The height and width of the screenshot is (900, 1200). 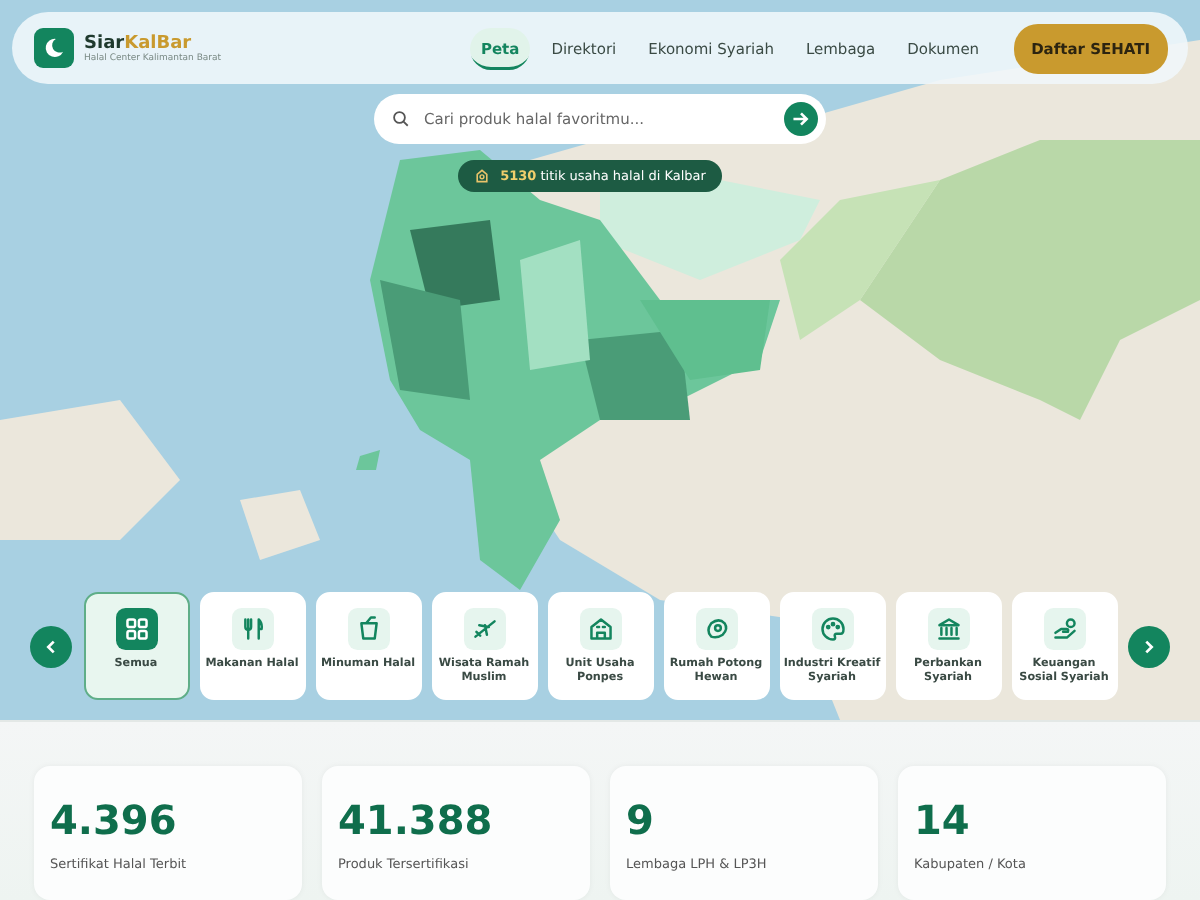 What do you see at coordinates (252, 629) in the screenshot?
I see `fork-knife-icon` at bounding box center [252, 629].